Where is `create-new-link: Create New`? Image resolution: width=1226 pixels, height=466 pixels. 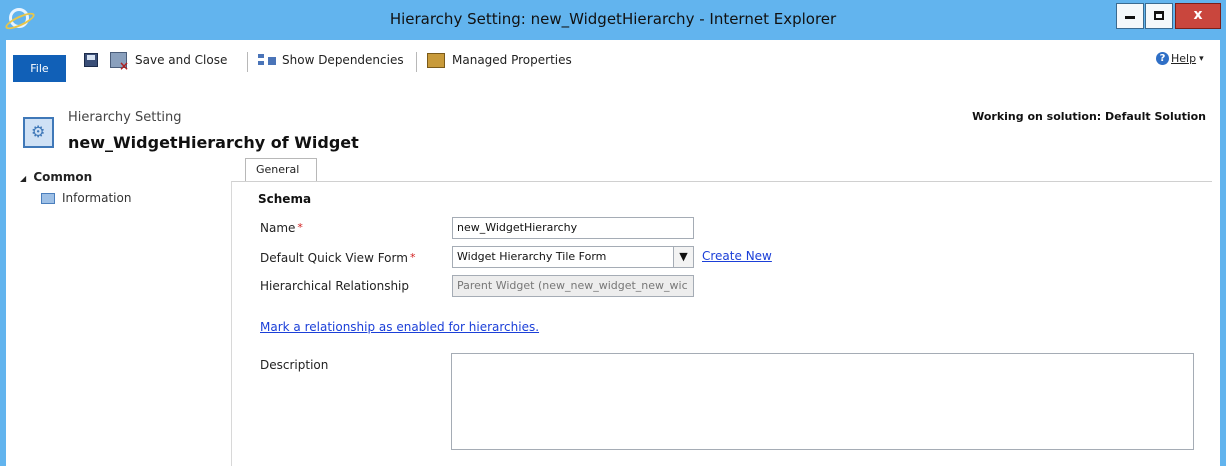
create-new-link: Create New is located at coordinates (737, 256).